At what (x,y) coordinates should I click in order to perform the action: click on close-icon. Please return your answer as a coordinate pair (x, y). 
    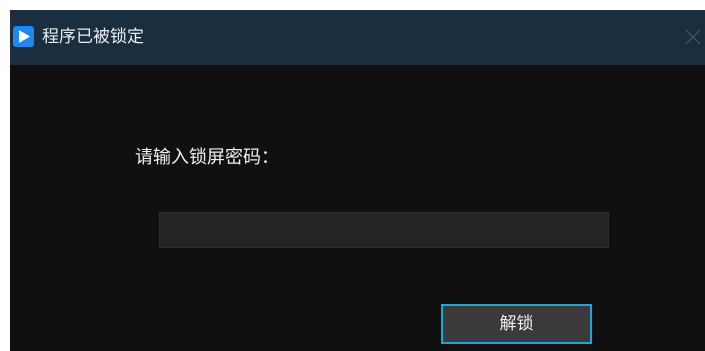
    Looking at the image, I should click on (693, 37).